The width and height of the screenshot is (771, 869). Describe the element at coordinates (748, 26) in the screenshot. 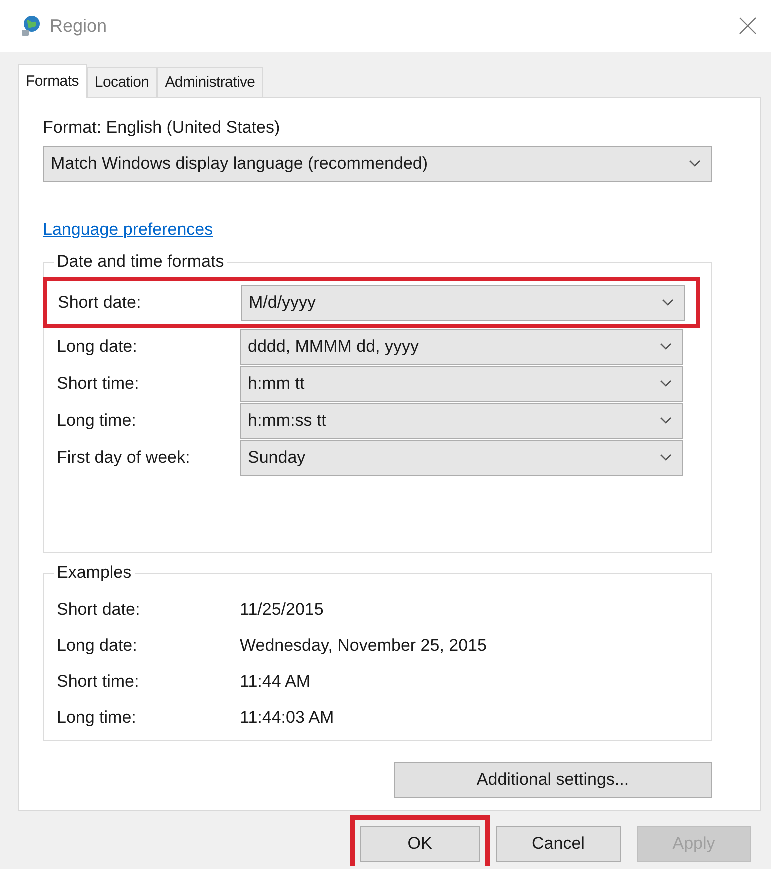

I see `close-icon` at that location.